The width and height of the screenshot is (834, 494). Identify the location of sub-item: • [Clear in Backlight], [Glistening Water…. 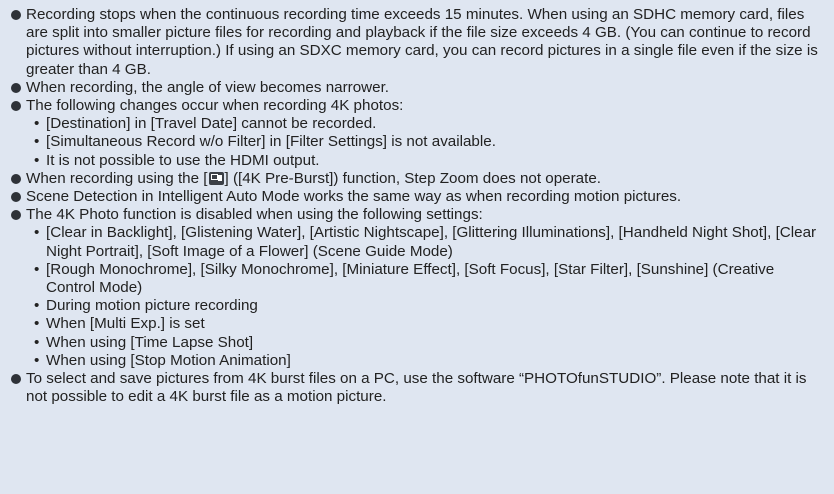
(425, 242).